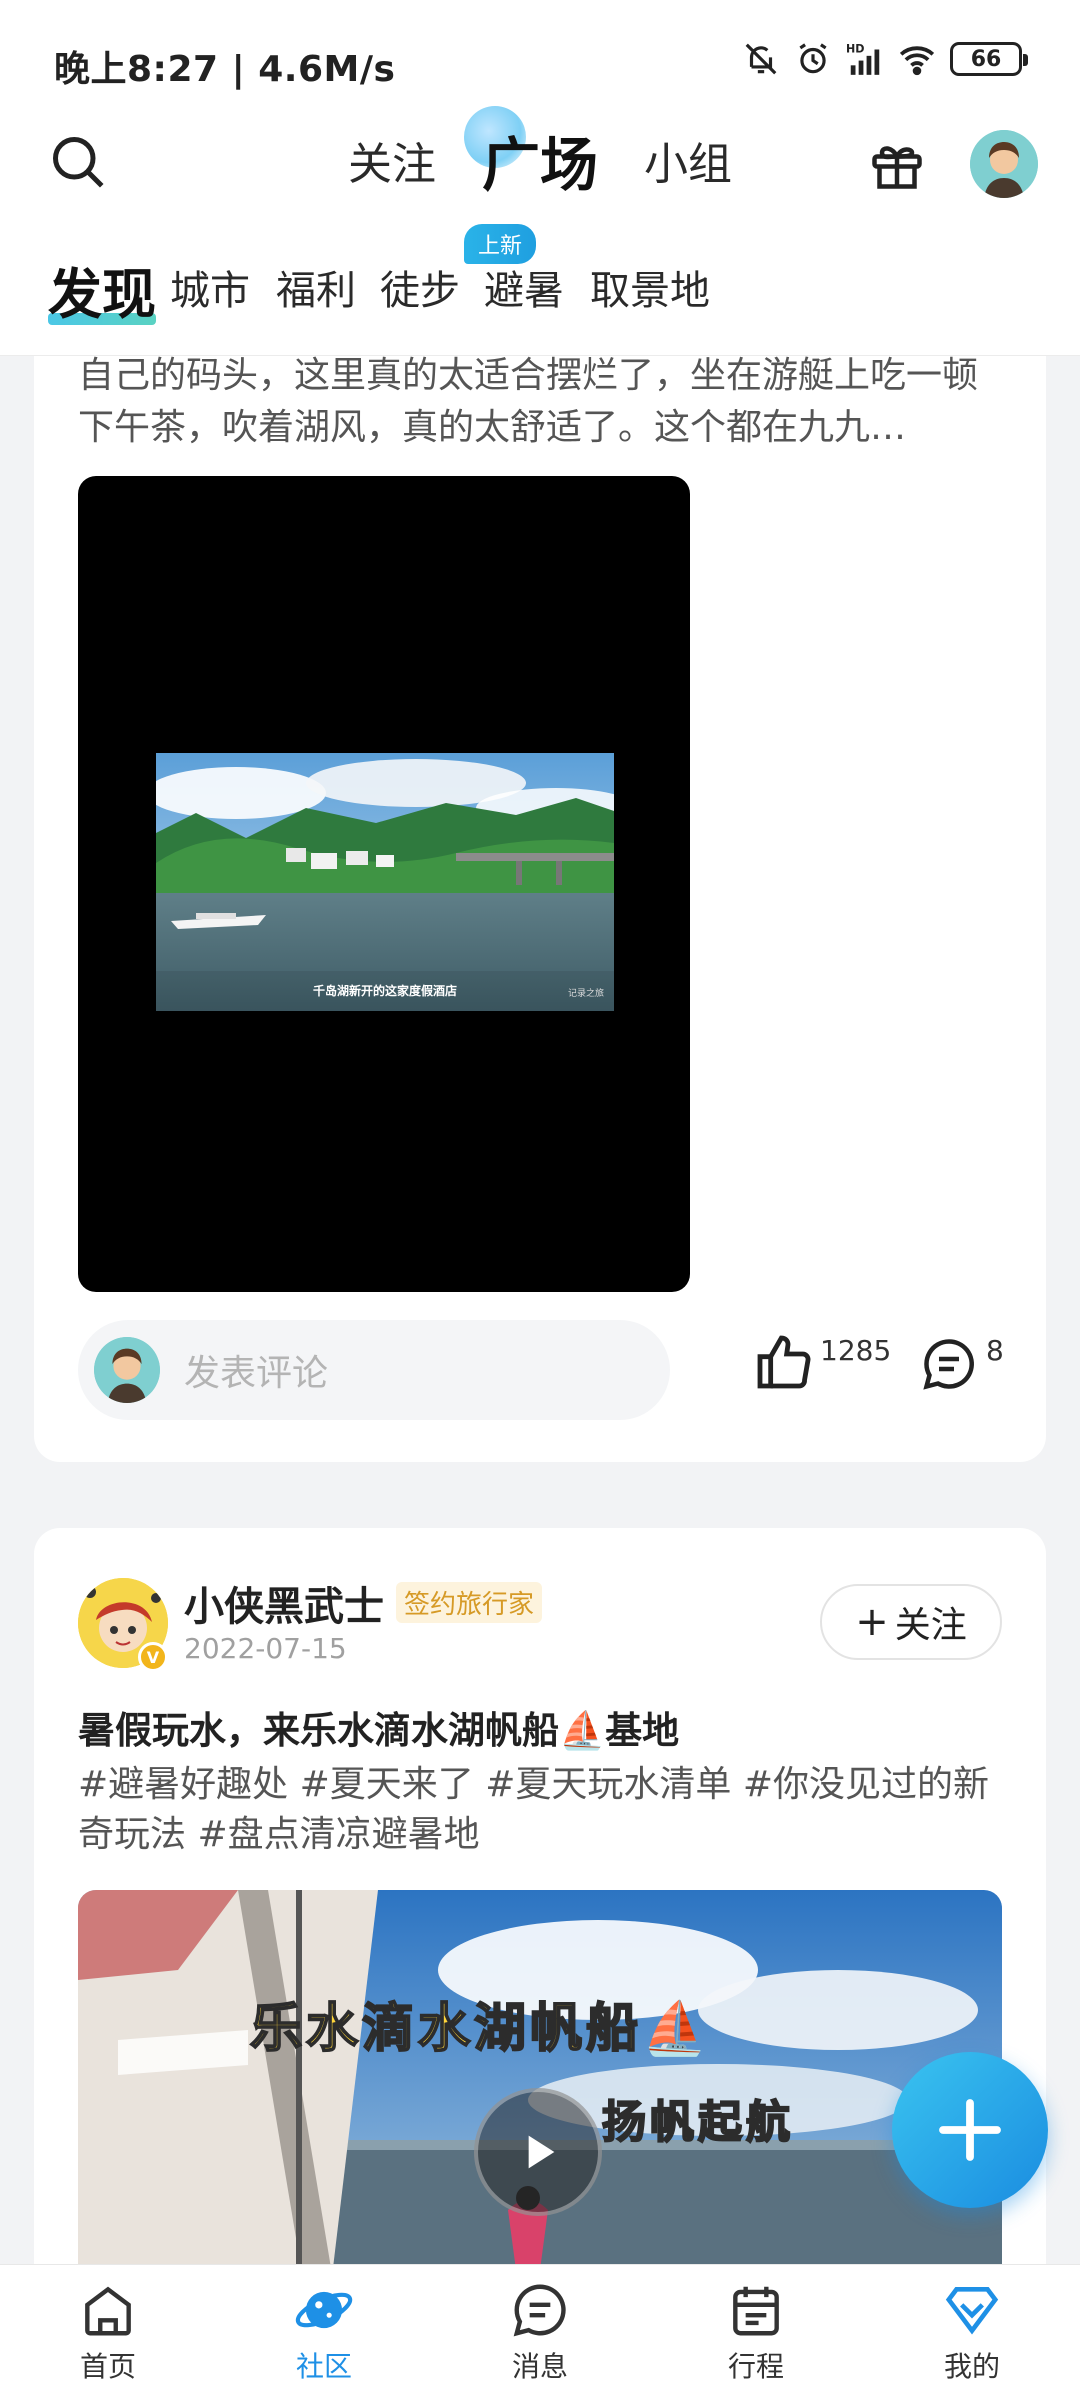 This screenshot has width=1080, height=2400. What do you see at coordinates (316, 287) in the screenshot?
I see `category-welfare: 福利` at bounding box center [316, 287].